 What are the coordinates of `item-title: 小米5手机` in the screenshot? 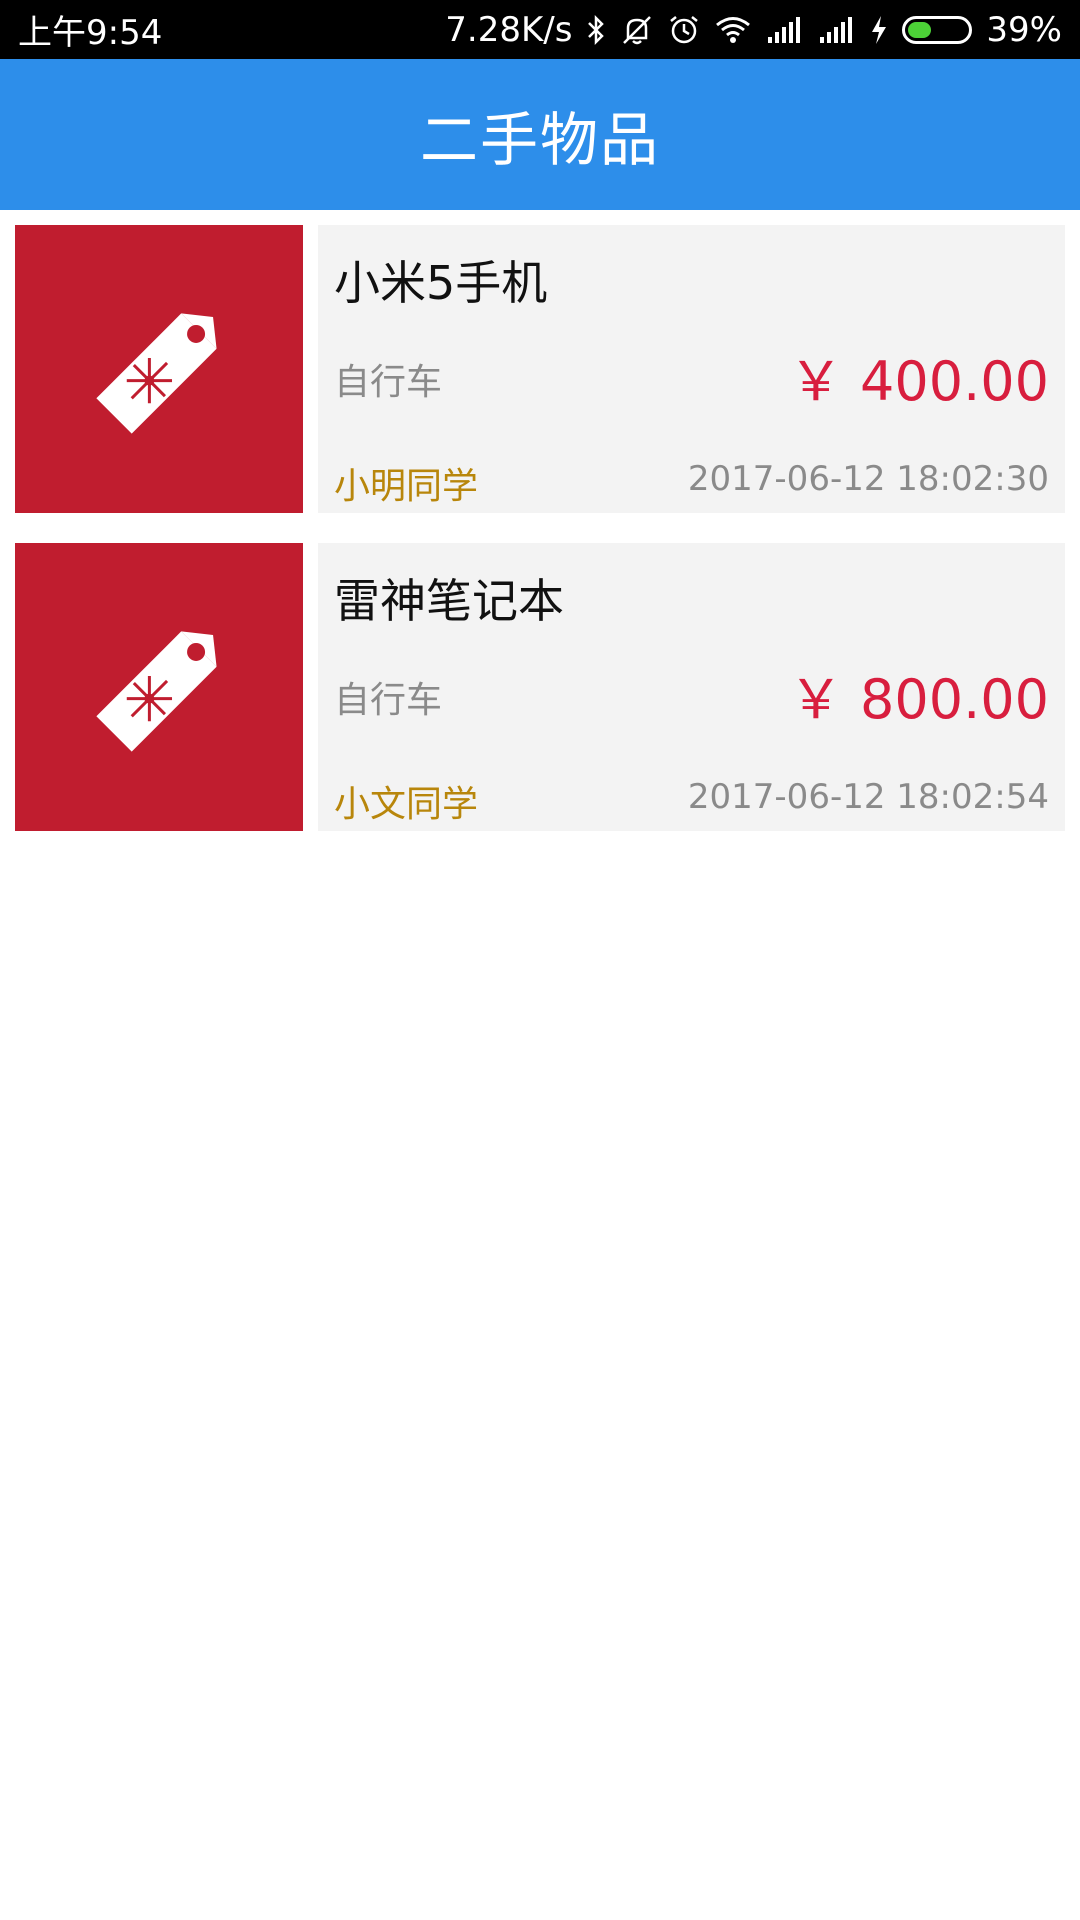 It's located at (441, 283).